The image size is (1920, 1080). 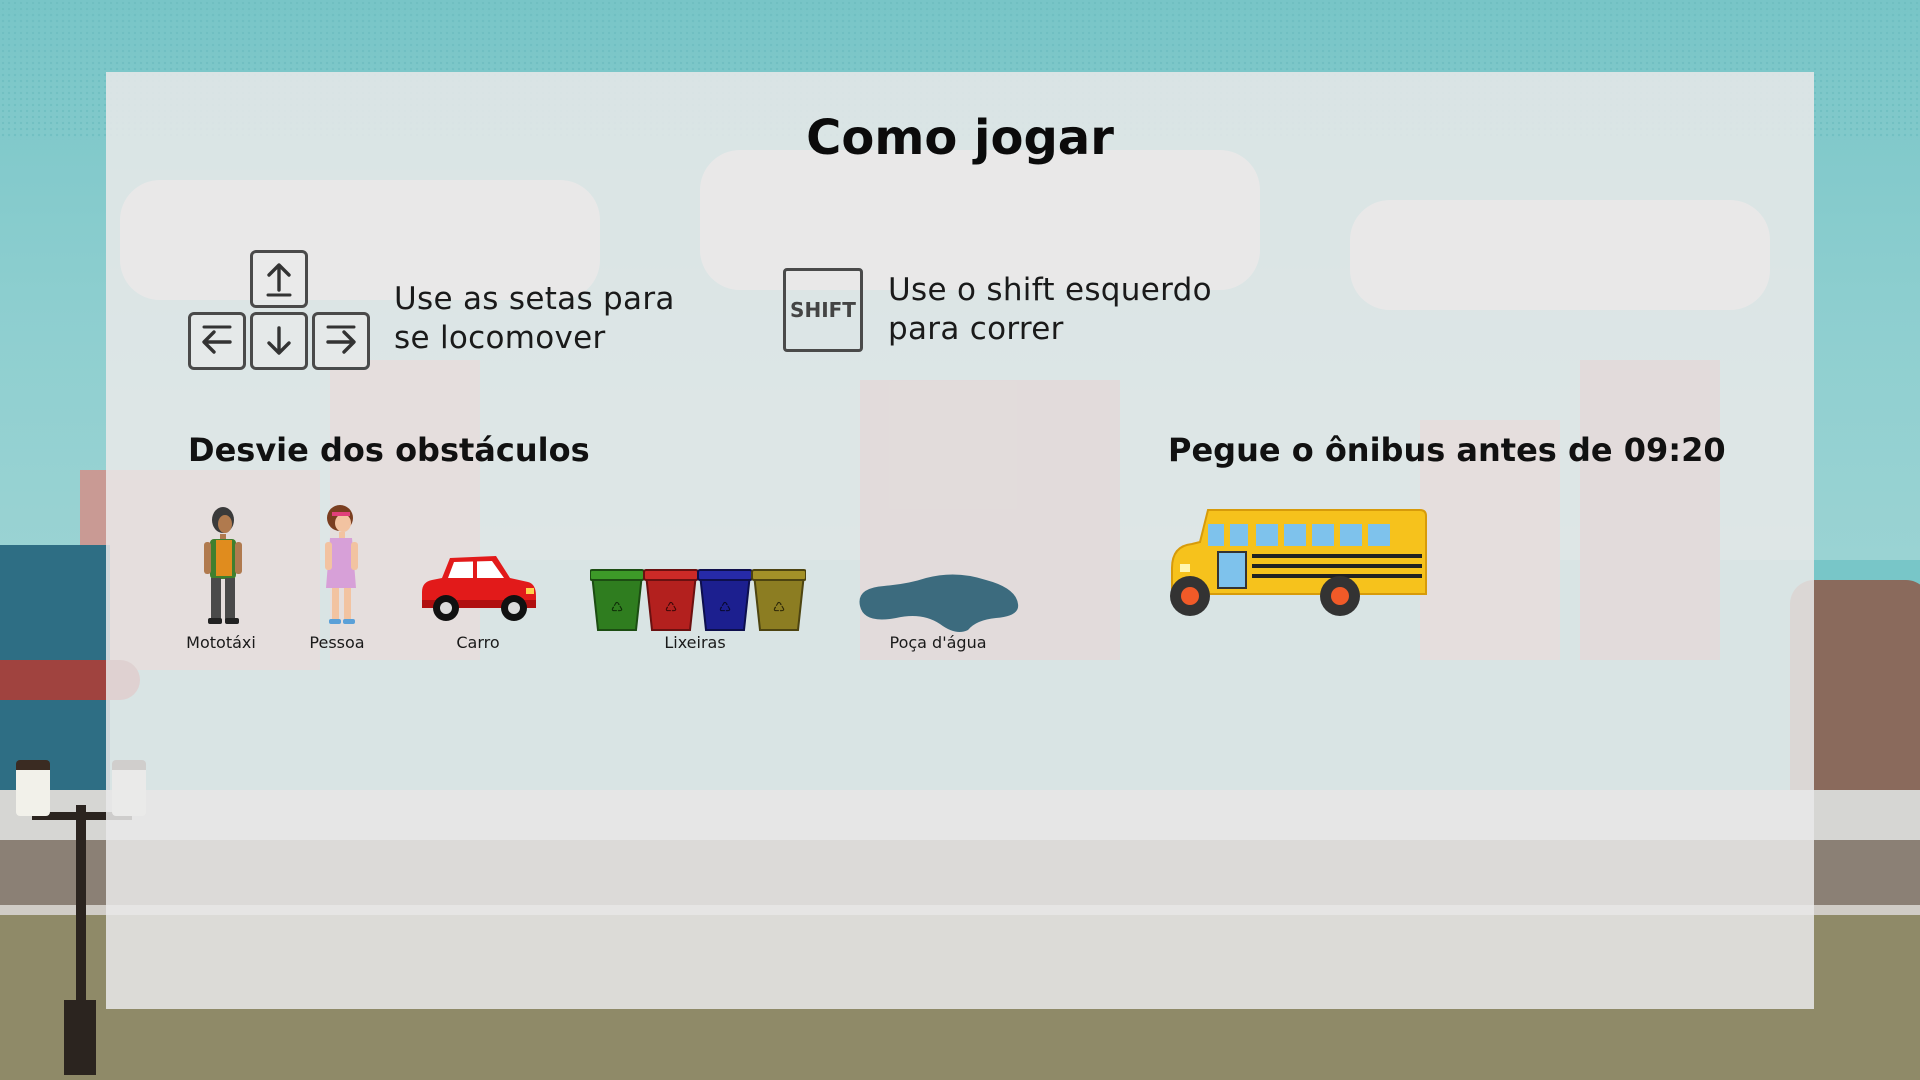 What do you see at coordinates (500, 338) in the screenshot?
I see `arrow-instructions-line-2: se locomover` at bounding box center [500, 338].